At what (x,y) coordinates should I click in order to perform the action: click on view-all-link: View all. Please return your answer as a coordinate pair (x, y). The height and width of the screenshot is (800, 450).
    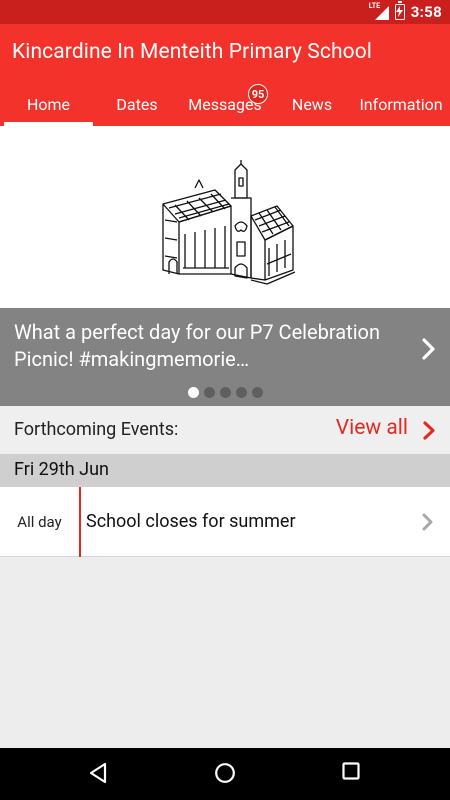
    Looking at the image, I should click on (372, 428).